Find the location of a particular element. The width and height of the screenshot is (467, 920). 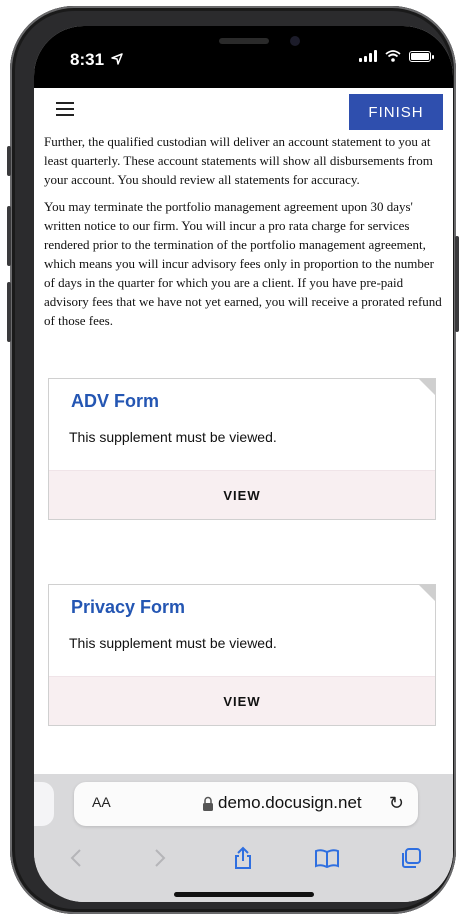

forward-icon is located at coordinates (160, 858).